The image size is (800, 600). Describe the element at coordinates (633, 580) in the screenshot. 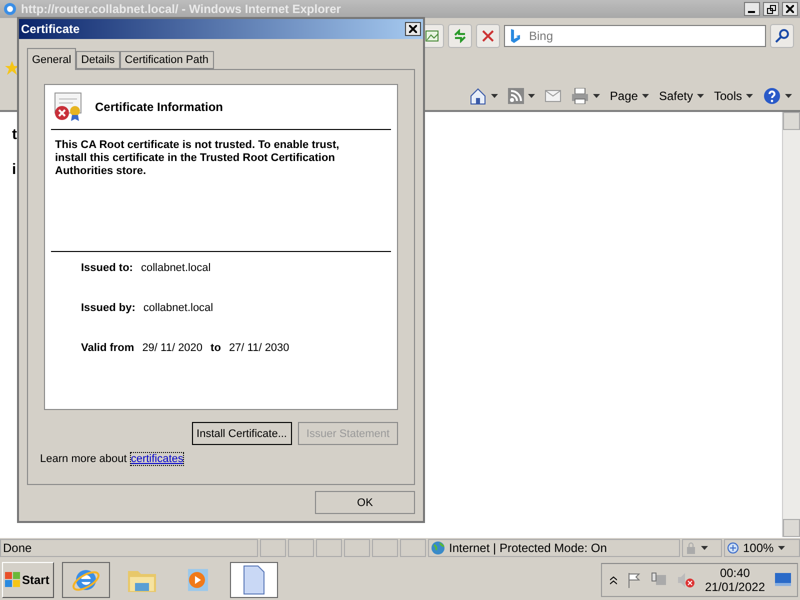

I see `flag-icon` at that location.